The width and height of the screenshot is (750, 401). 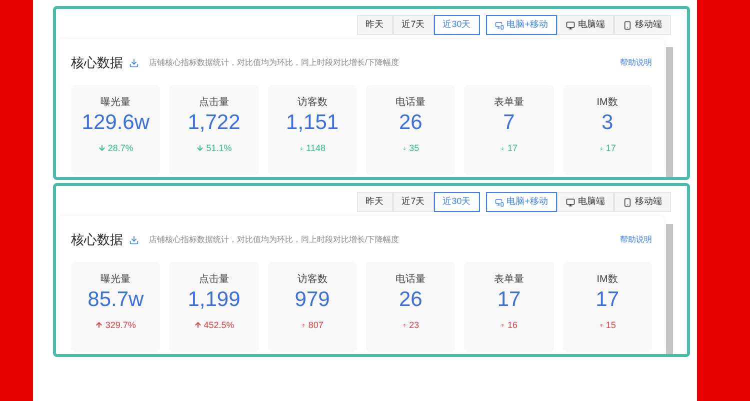 What do you see at coordinates (120, 325) in the screenshot?
I see `metric-change: 329.7%` at bounding box center [120, 325].